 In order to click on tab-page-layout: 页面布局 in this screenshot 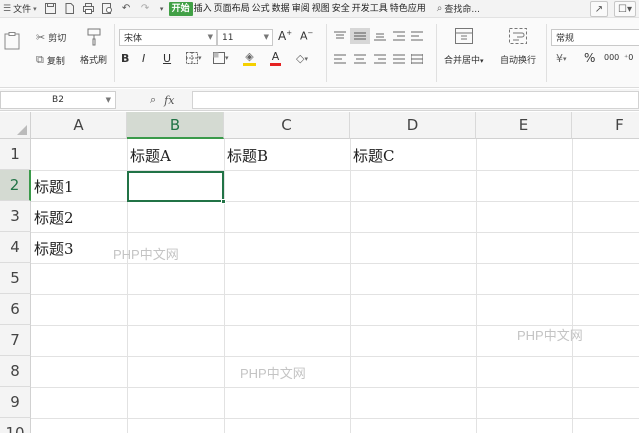, I will do `click(232, 8)`.